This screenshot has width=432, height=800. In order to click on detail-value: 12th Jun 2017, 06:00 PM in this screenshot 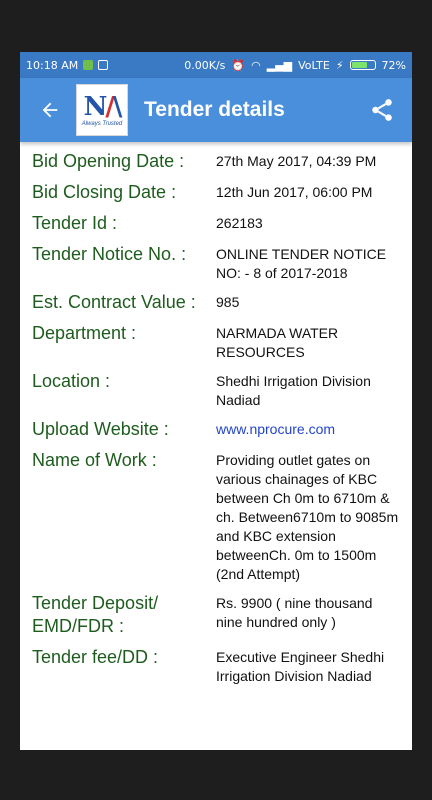, I will do `click(294, 192)`.